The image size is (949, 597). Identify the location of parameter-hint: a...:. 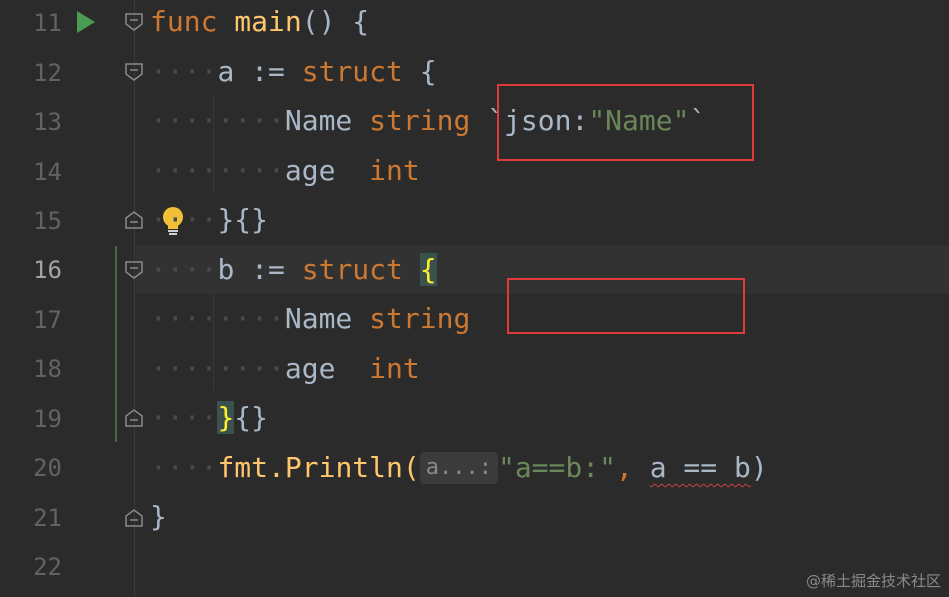
(458, 468).